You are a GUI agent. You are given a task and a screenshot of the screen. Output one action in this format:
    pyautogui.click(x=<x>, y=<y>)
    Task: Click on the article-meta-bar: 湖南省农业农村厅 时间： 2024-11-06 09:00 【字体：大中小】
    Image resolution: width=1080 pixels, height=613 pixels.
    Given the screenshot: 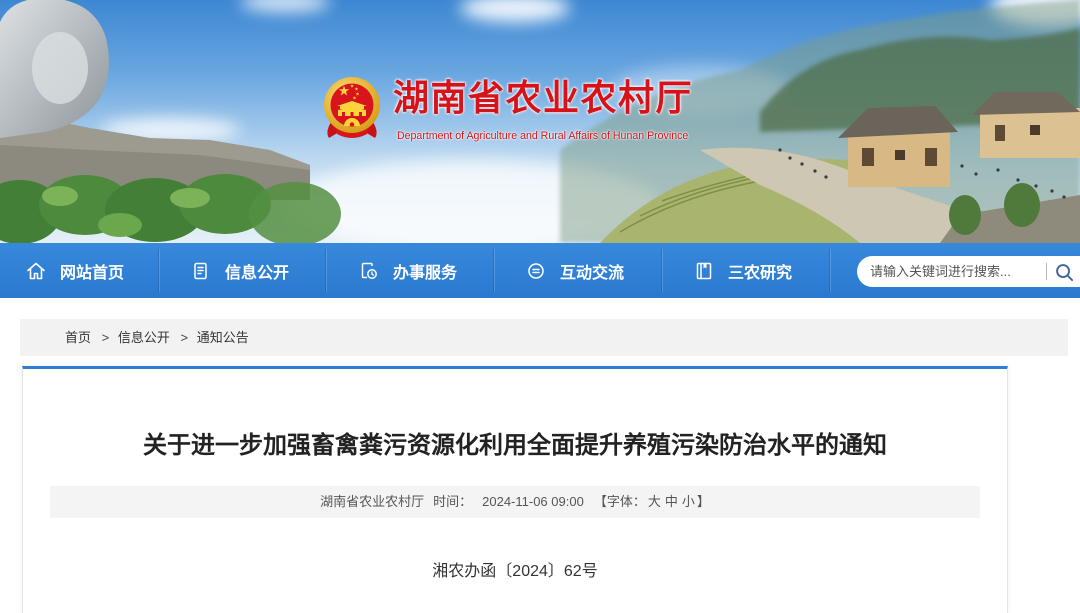 What is the action you would take?
    pyautogui.click(x=515, y=502)
    